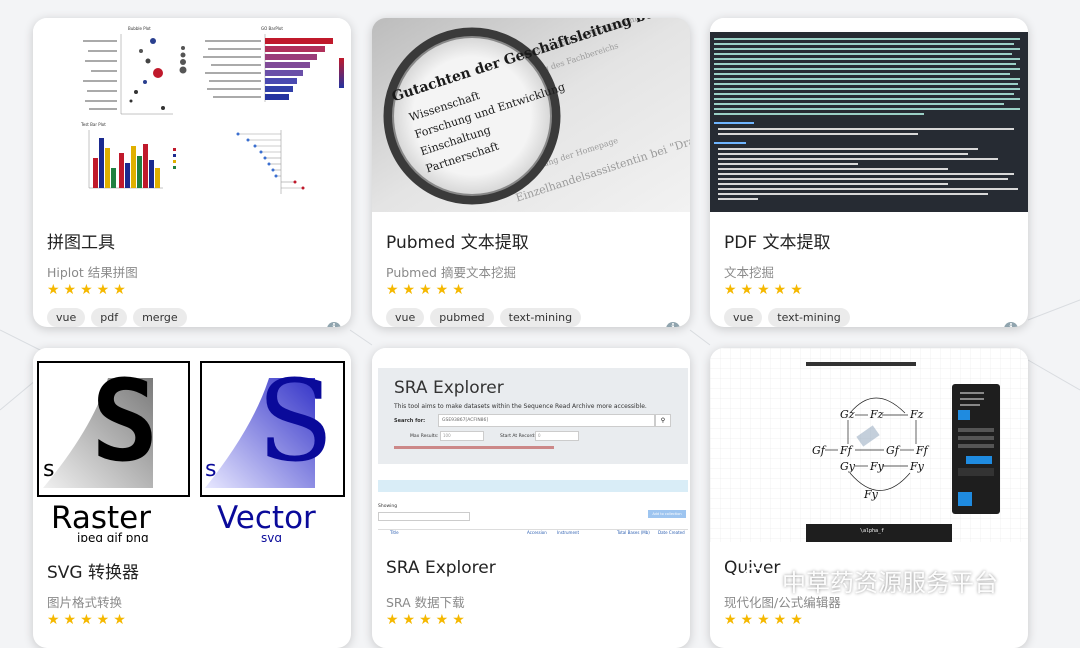 This screenshot has height=648, width=1080. Describe the element at coordinates (759, 580) in the screenshot. I see `wechat-icon` at that location.